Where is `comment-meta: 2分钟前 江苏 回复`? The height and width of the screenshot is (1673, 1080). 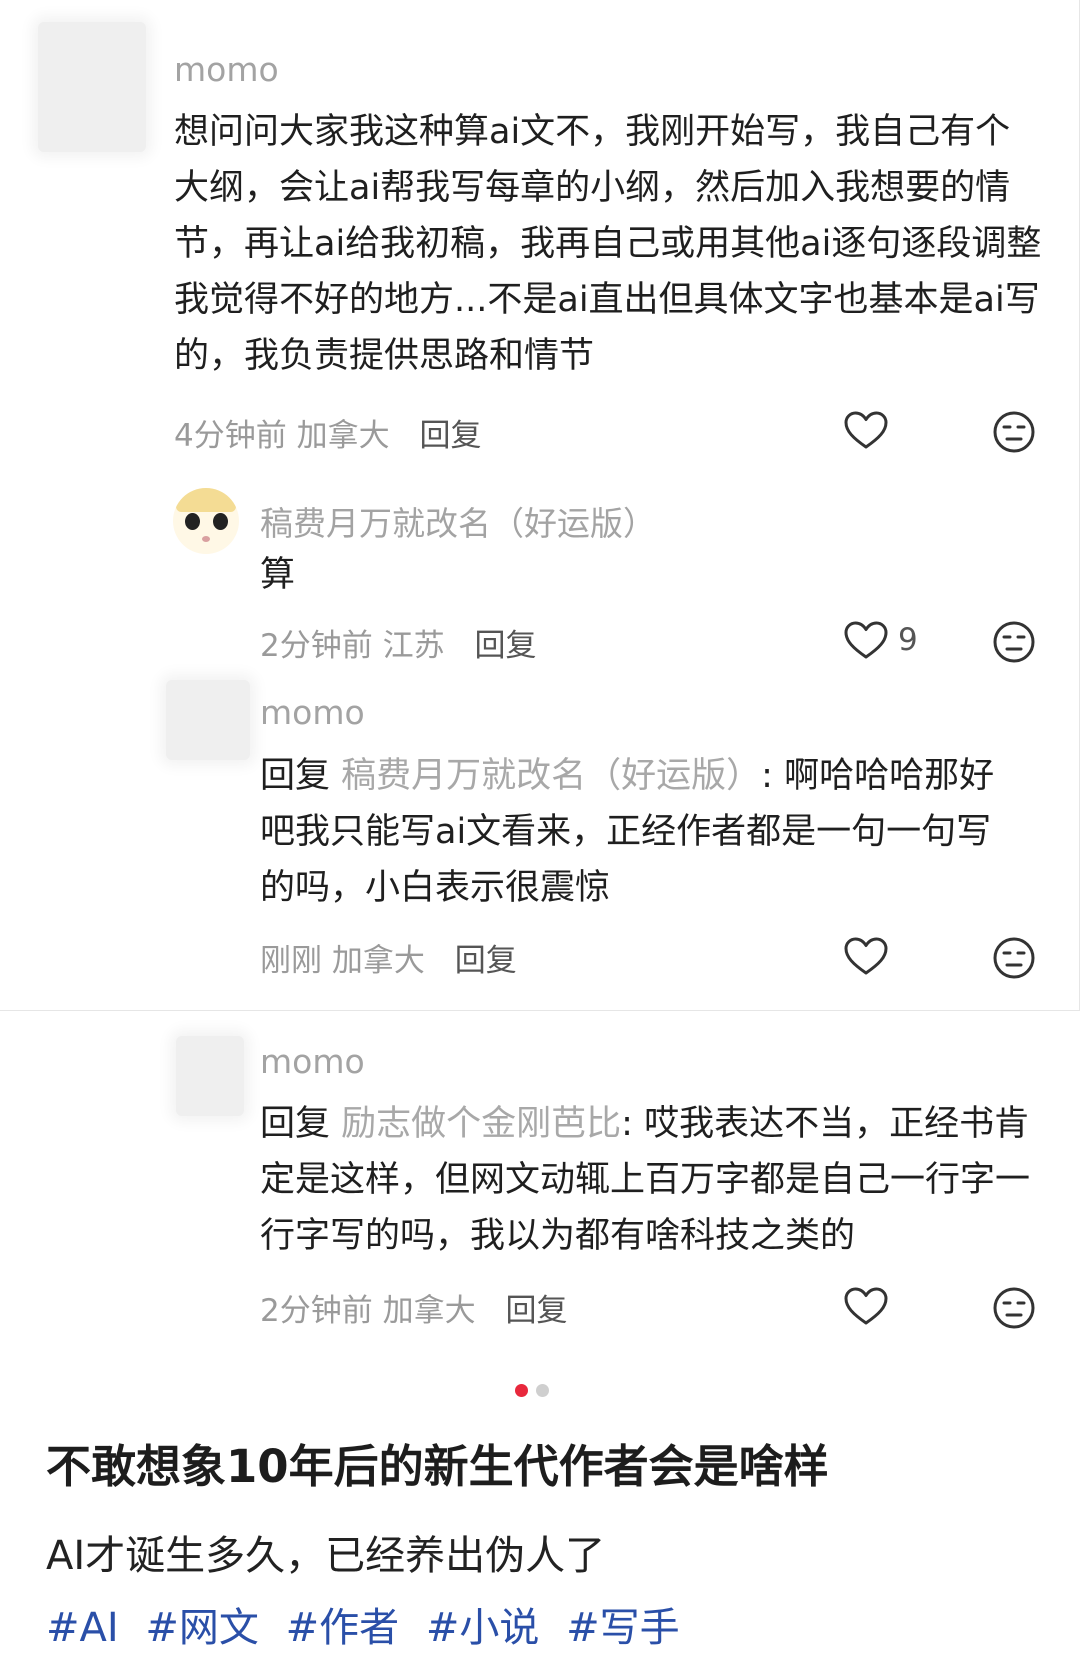
comment-meta: 2分钟前 江苏 回复 is located at coordinates (398, 642).